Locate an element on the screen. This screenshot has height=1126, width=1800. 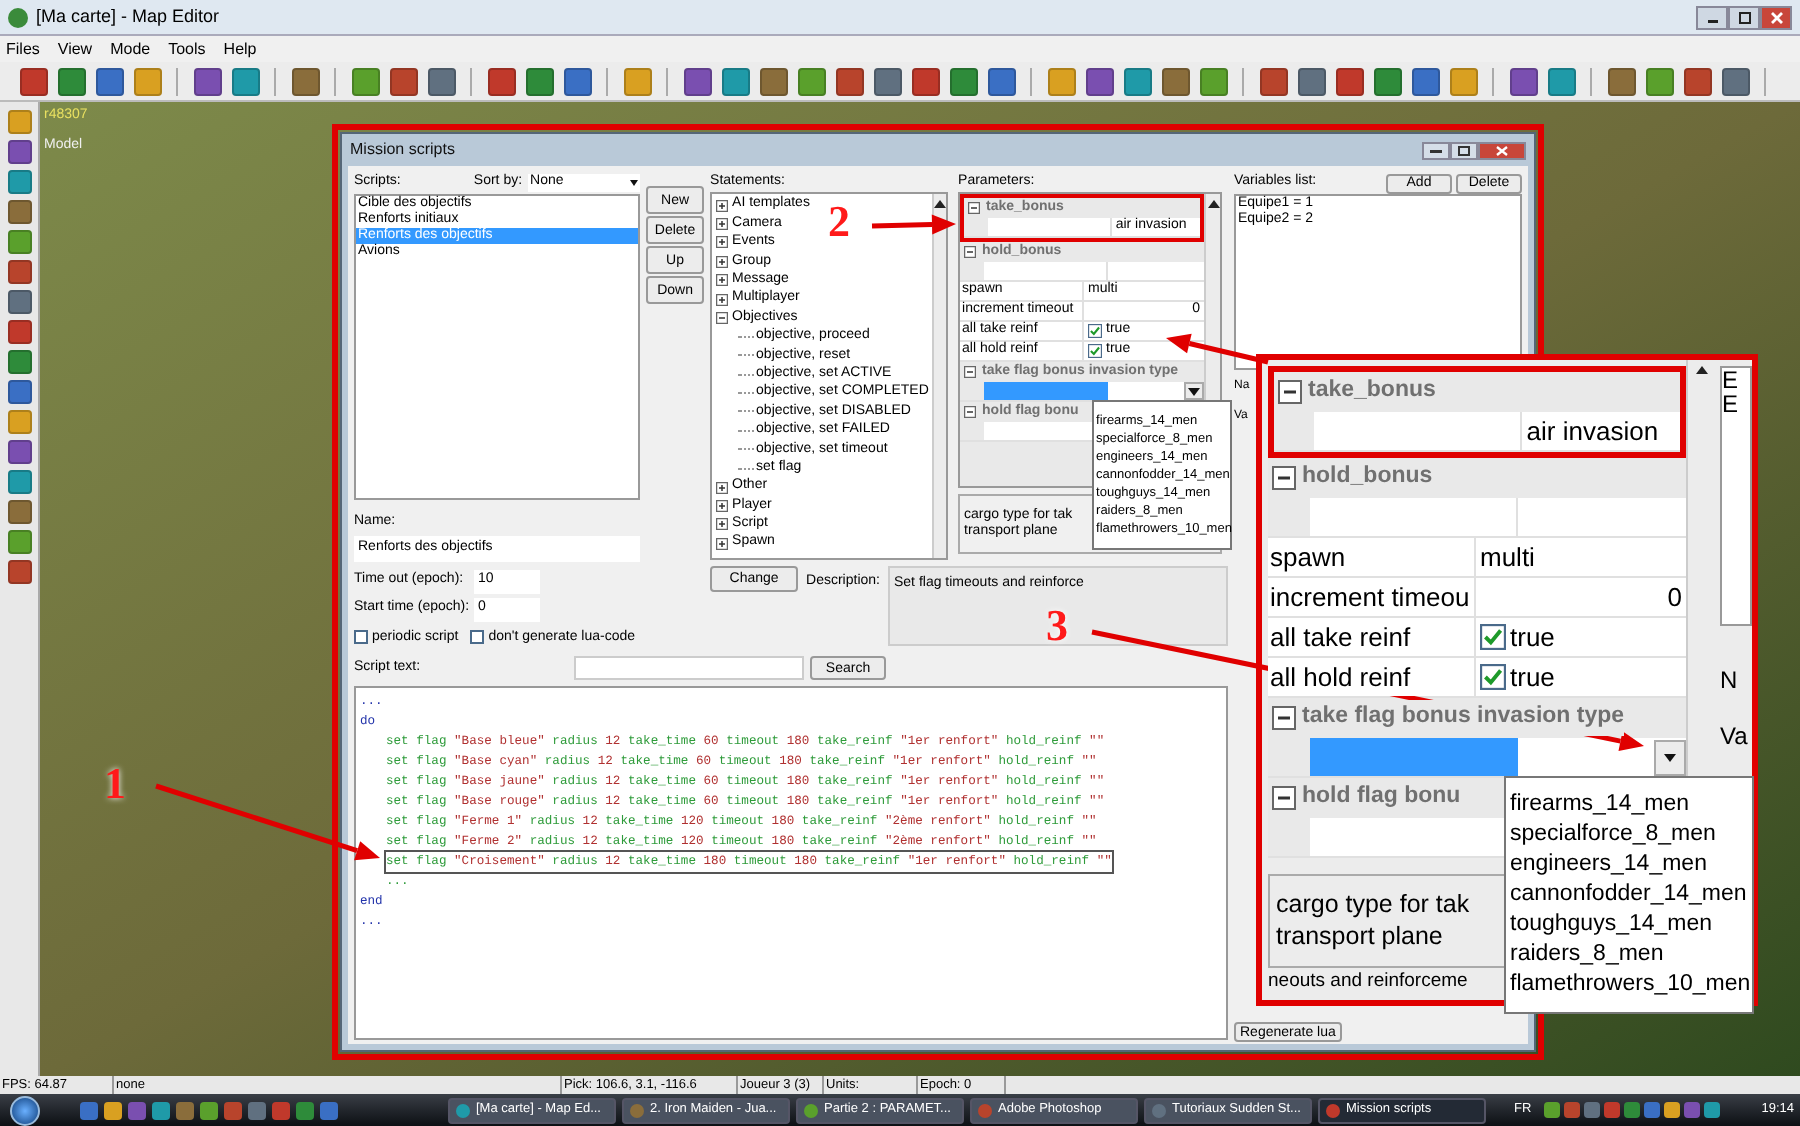
menu-item: View is located at coordinates (75, 49).